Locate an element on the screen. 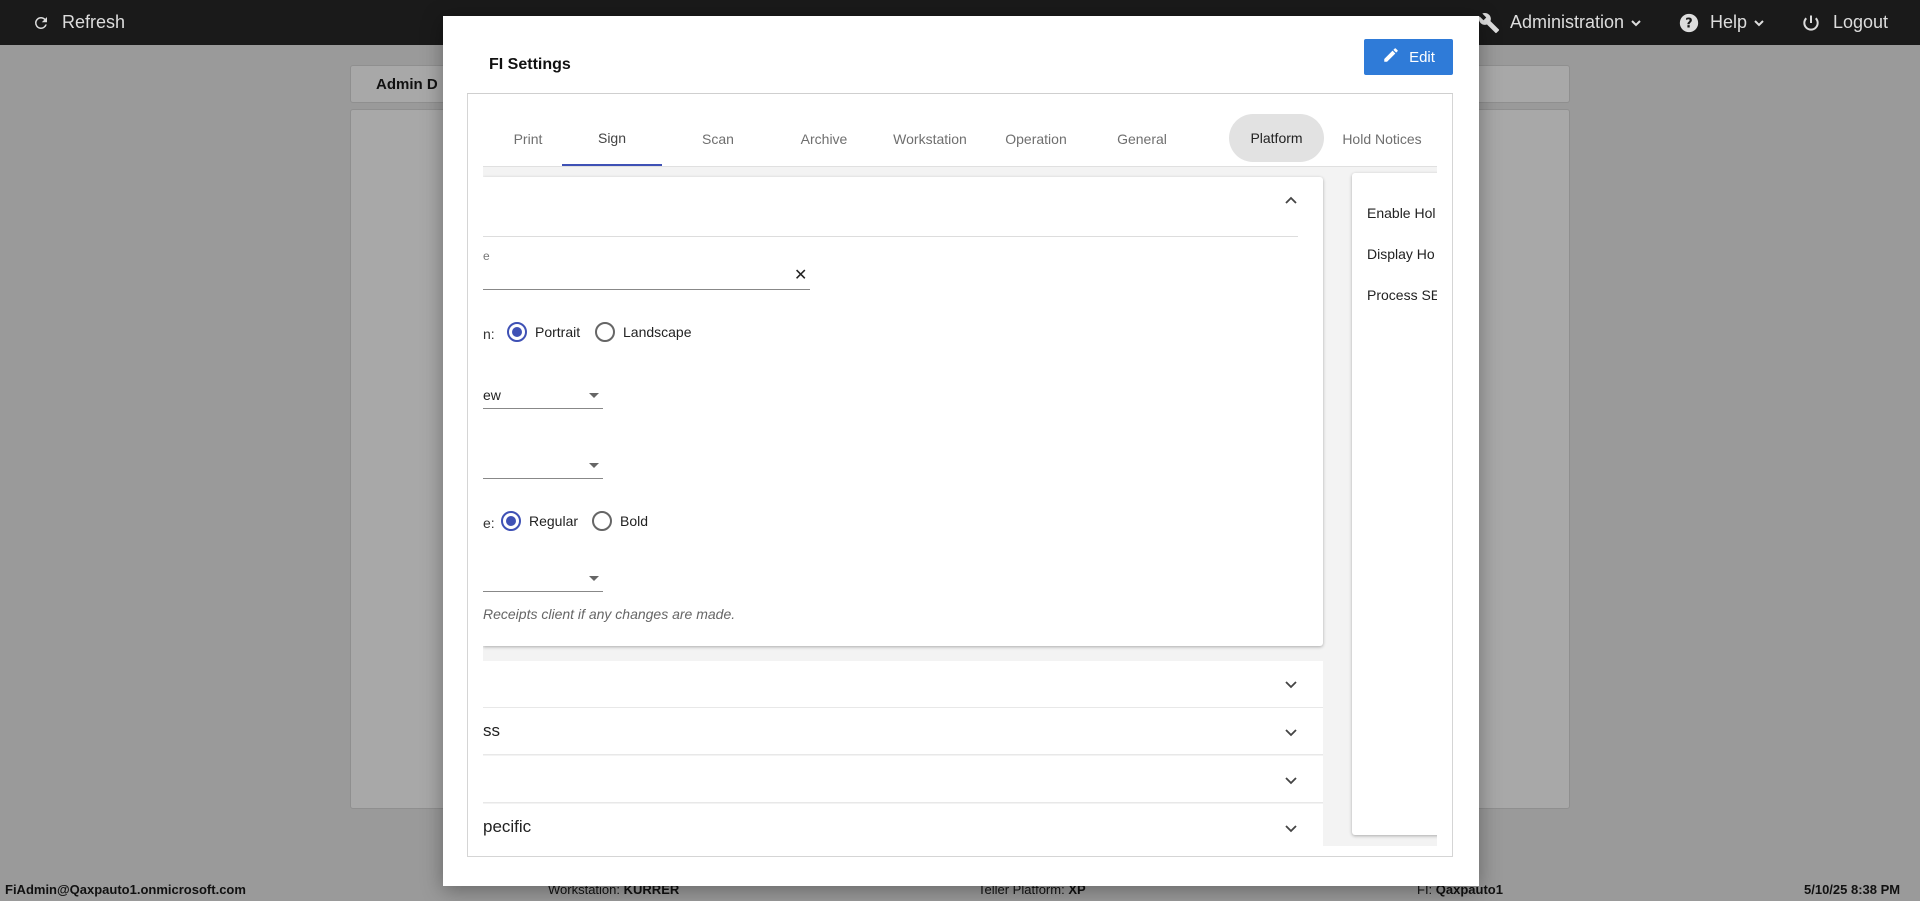  collapse-chevron-button is located at coordinates (1291, 203).